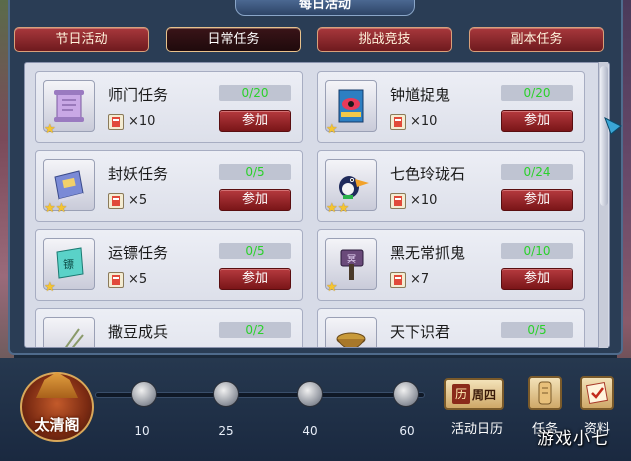 This screenshot has width=631, height=461. I want to click on task-card: 撒豆成兵 0/2, so click(169, 327).